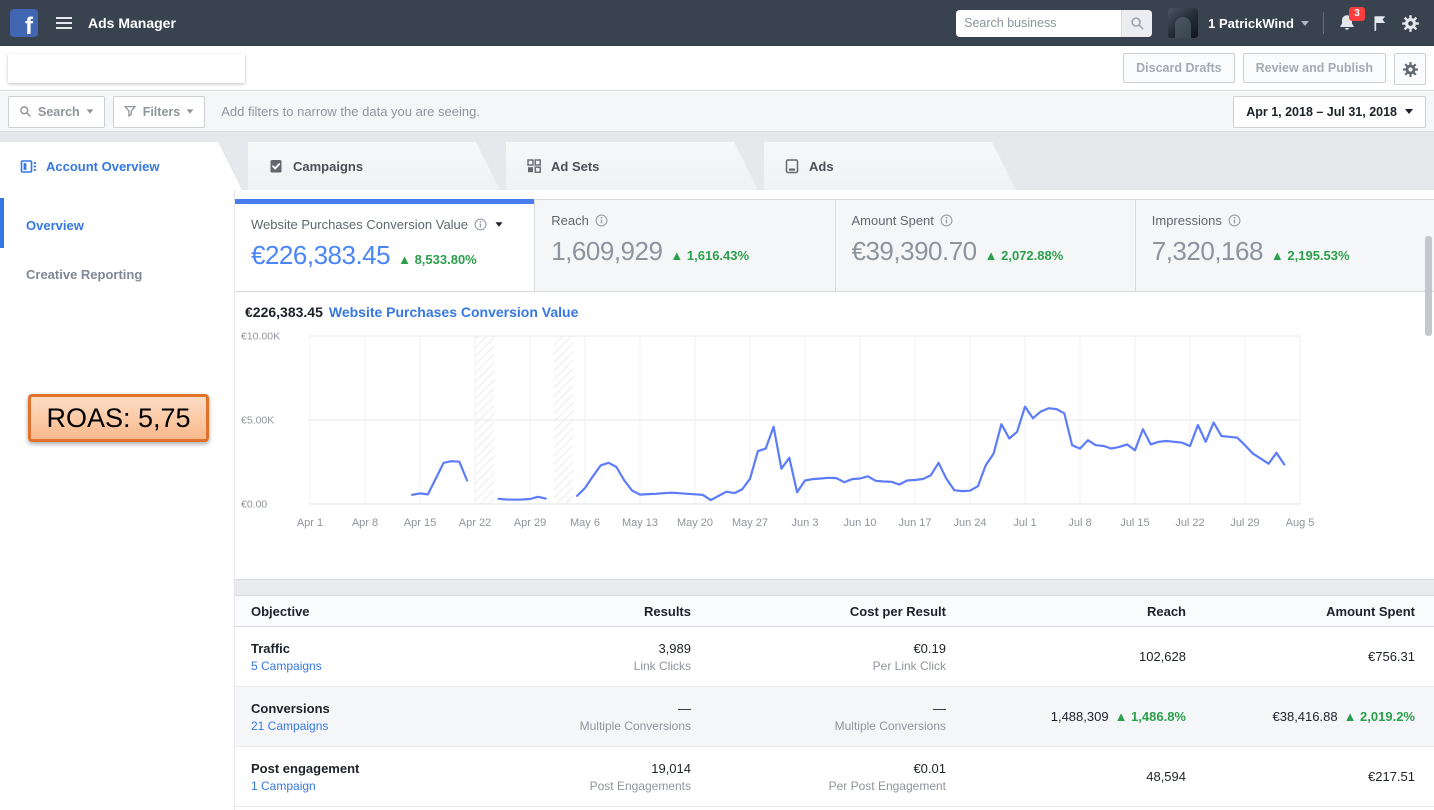  What do you see at coordinates (1314, 68) in the screenshot?
I see `review-and-publish-button: Review and Publish` at bounding box center [1314, 68].